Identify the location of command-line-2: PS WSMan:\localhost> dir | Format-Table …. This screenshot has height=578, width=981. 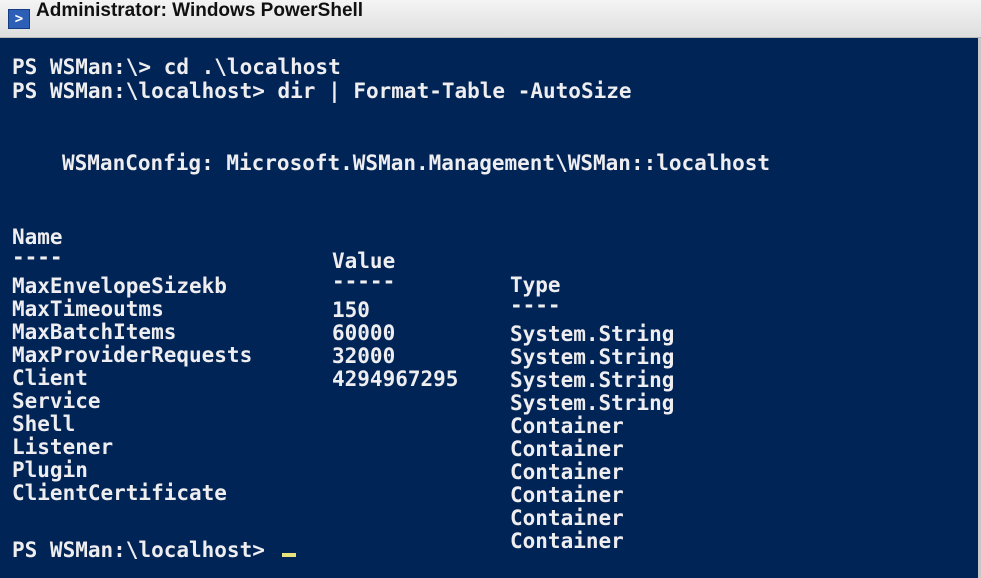
(322, 91).